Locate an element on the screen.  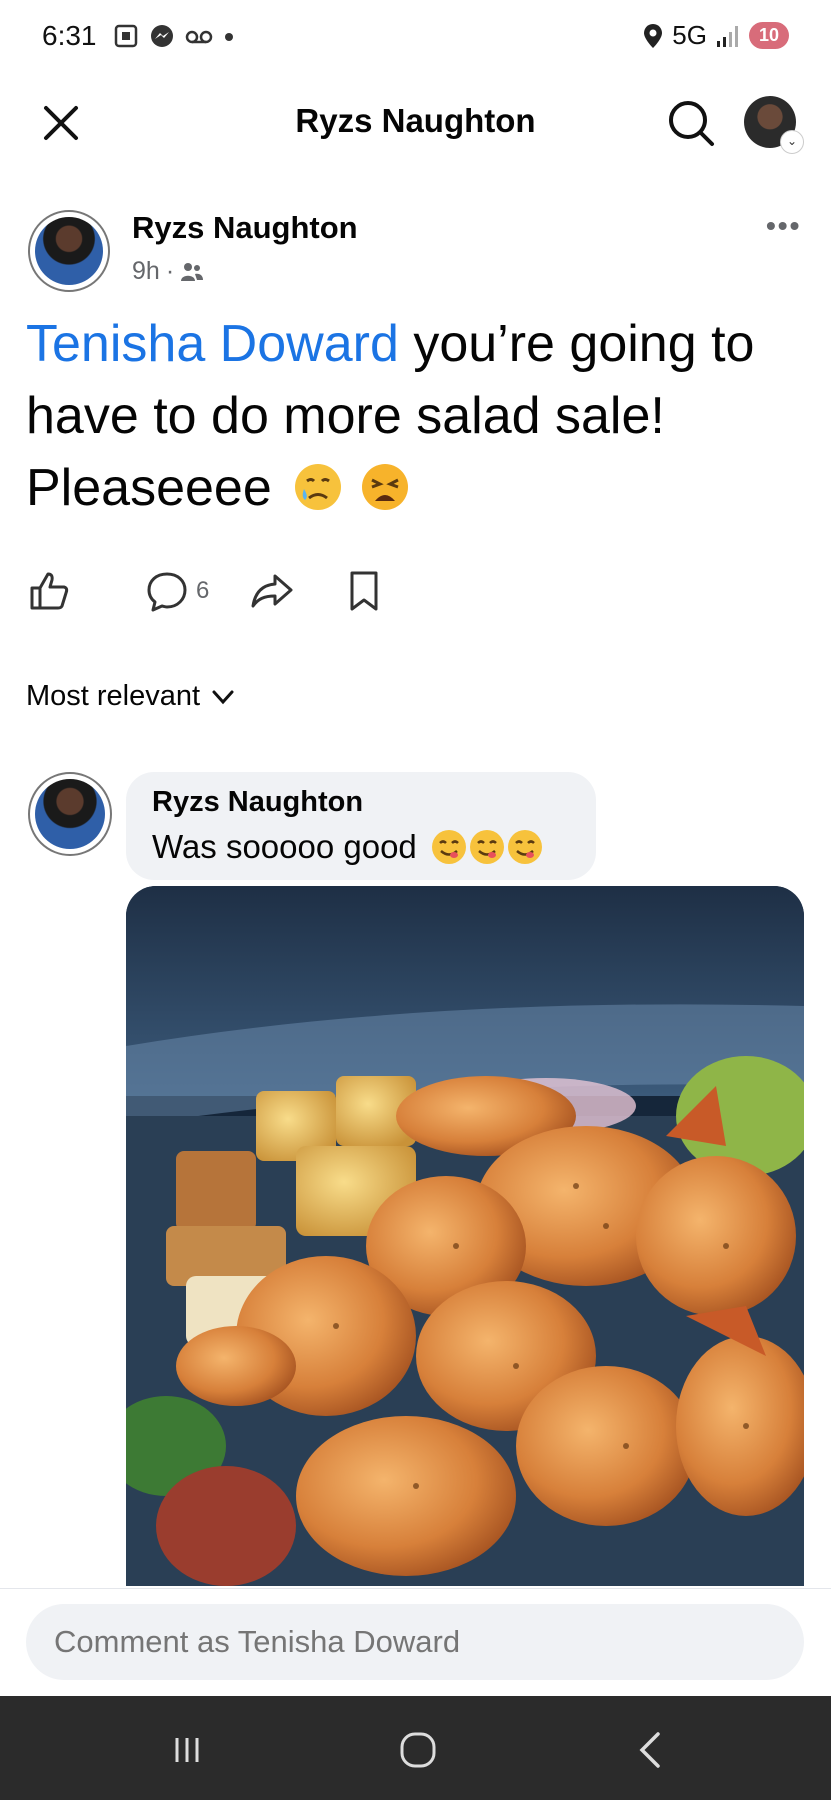
chevron-down-icon: ⌄ is located at coordinates (792, 142).